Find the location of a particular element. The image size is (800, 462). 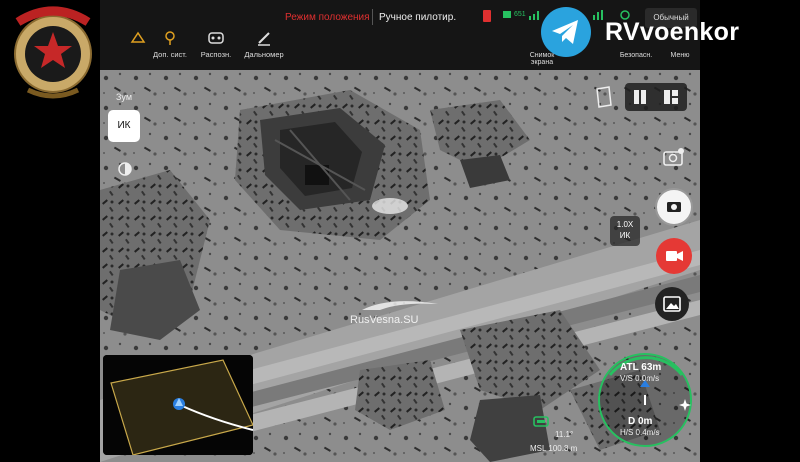

telegram-logo-icon is located at coordinates (566, 32).